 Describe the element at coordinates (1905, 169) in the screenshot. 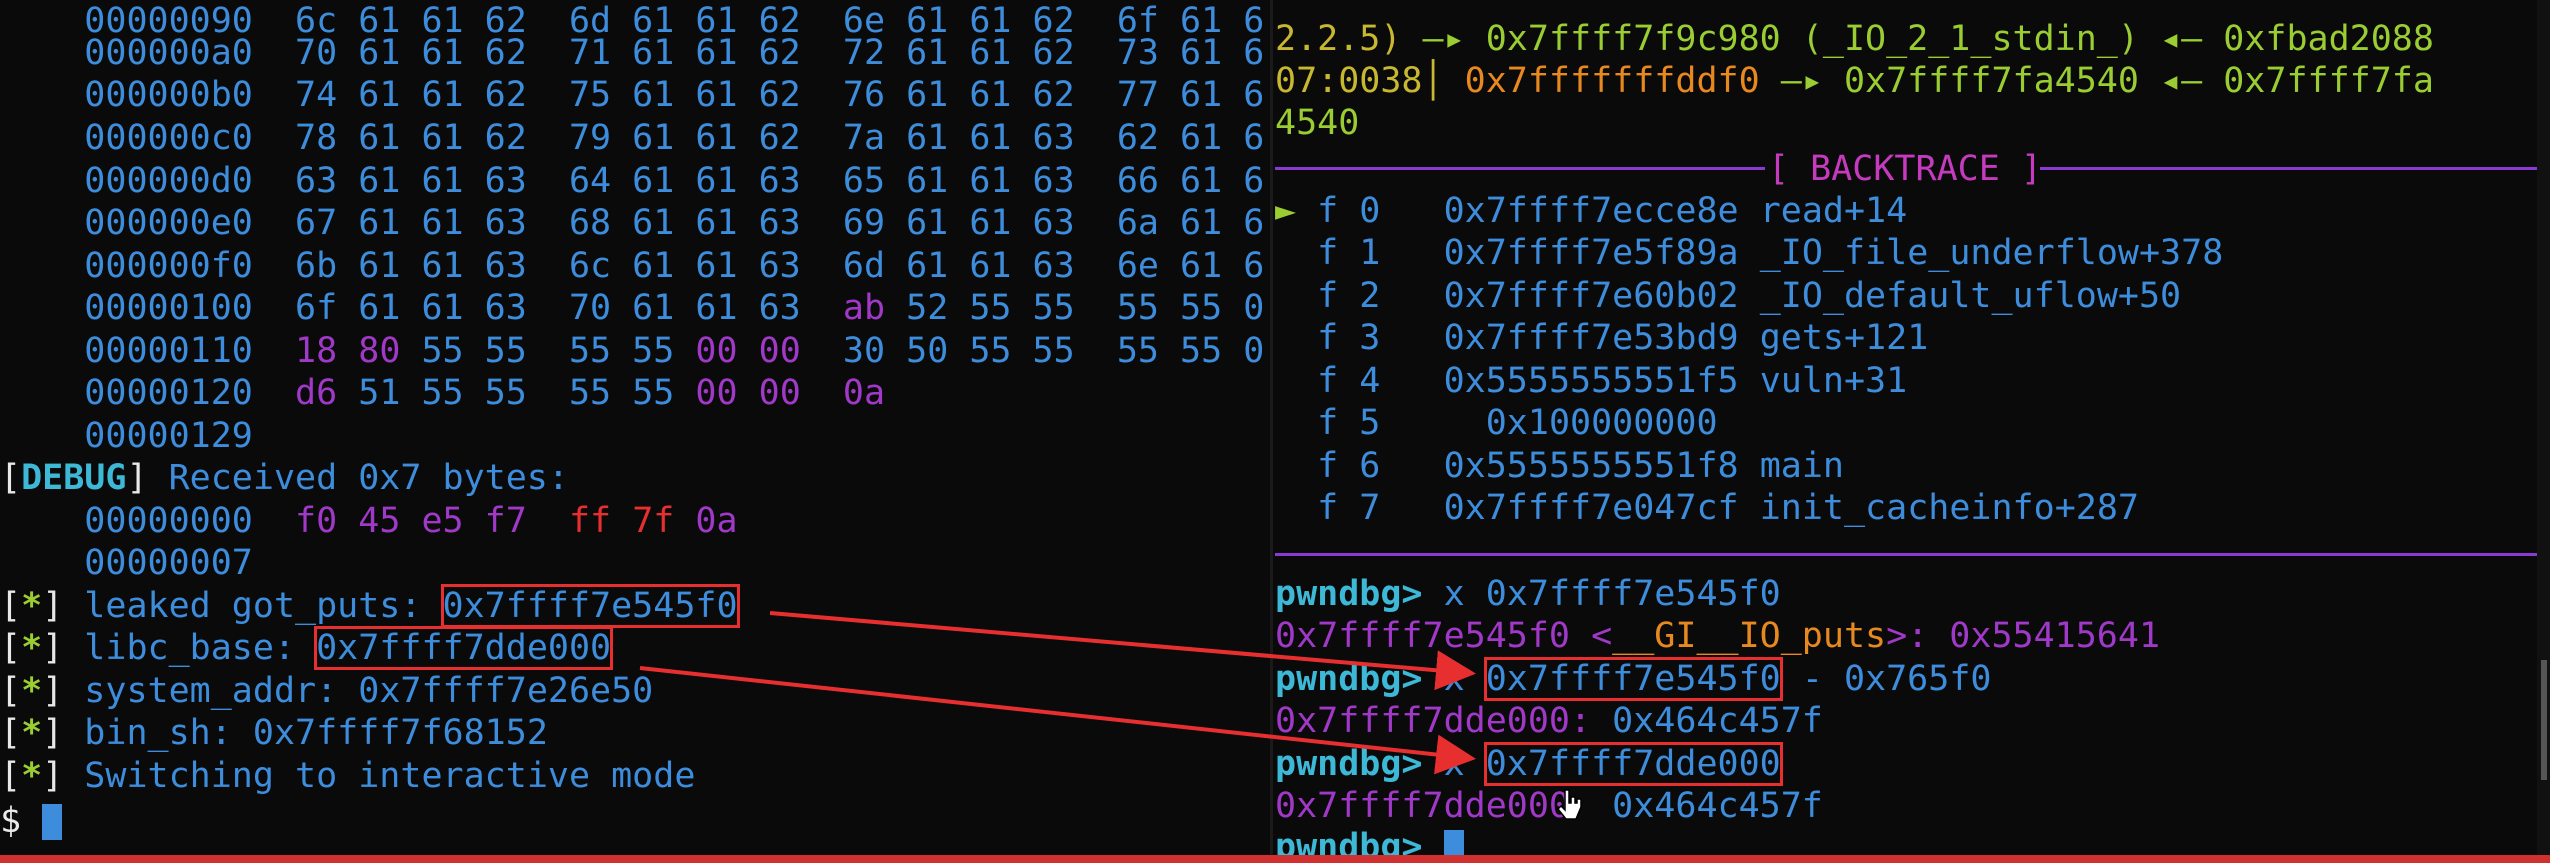

I see `backtrace-title: [ BACKTRACE ]` at that location.